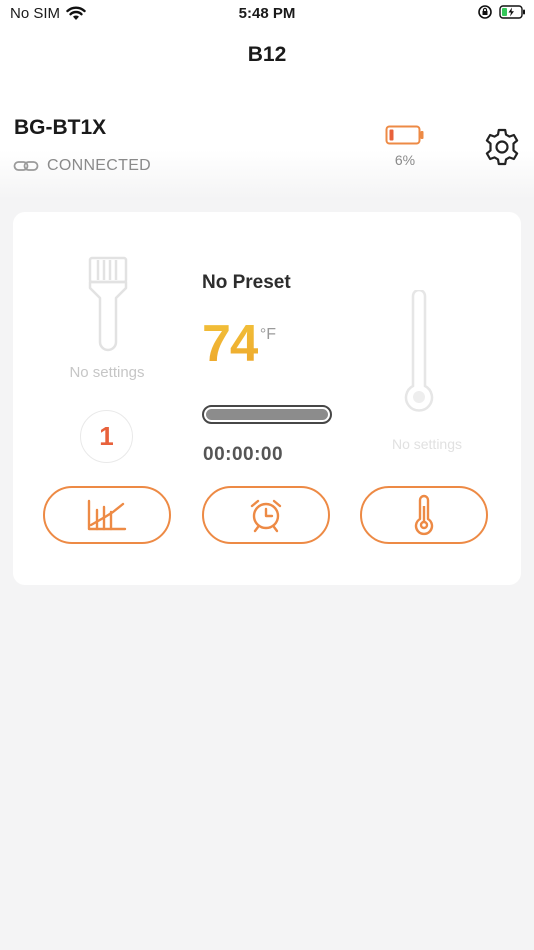 This screenshot has height=950, width=534. I want to click on device-name: BG-BT1X, so click(60, 127).